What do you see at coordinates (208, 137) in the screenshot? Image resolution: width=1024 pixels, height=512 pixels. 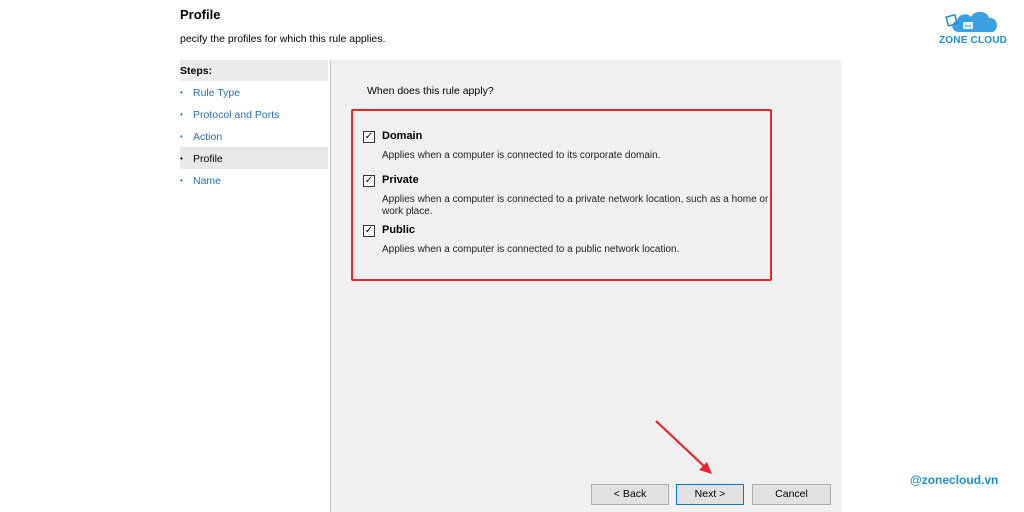 I see `step-label: Action` at bounding box center [208, 137].